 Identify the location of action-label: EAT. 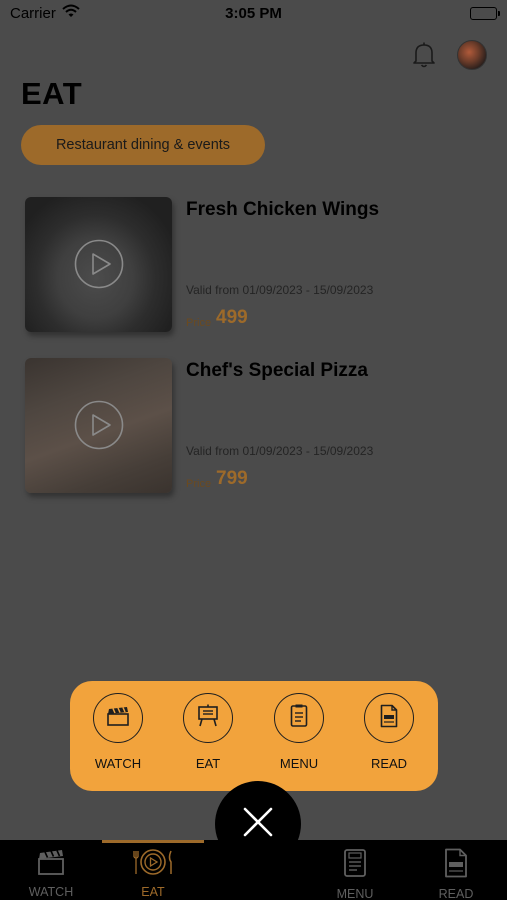
(208, 763).